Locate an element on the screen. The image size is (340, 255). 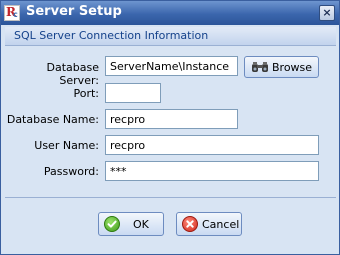
port-input is located at coordinates (133, 93).